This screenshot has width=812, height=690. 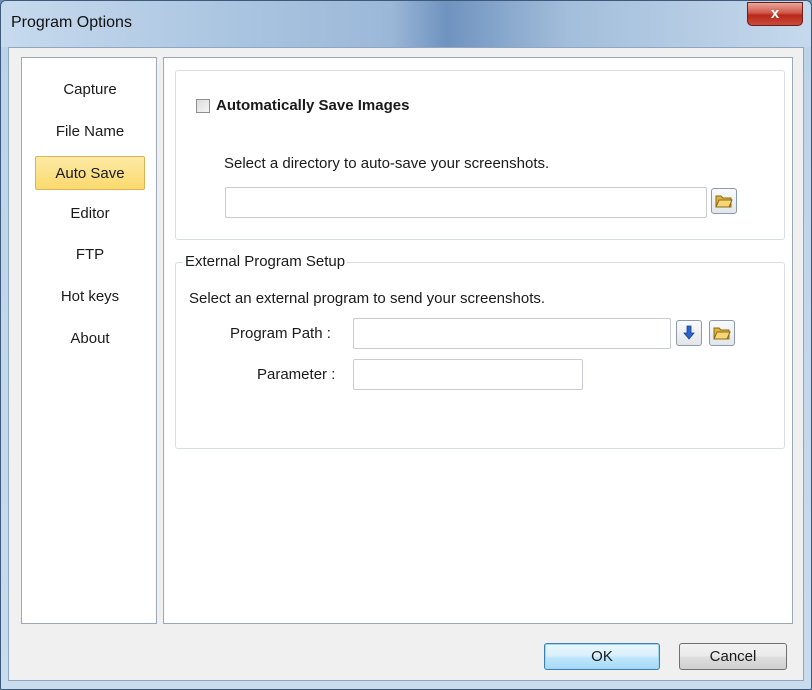 What do you see at coordinates (90, 132) in the screenshot?
I see `sidebar-item-file-name: File Name` at bounding box center [90, 132].